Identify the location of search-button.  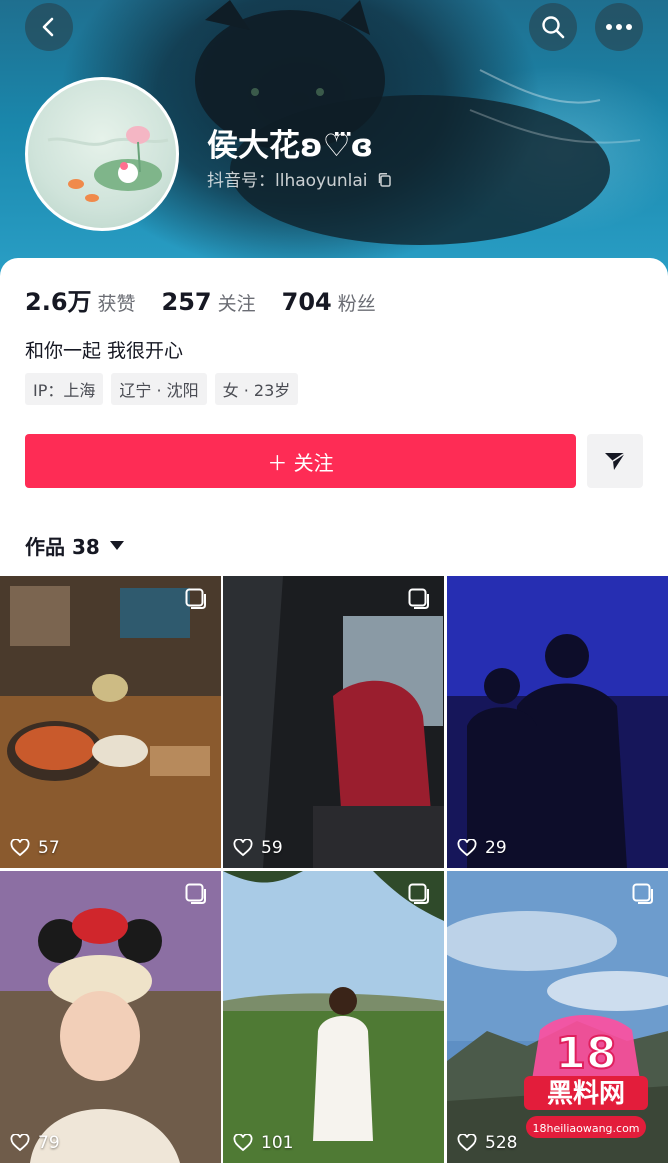
(553, 27).